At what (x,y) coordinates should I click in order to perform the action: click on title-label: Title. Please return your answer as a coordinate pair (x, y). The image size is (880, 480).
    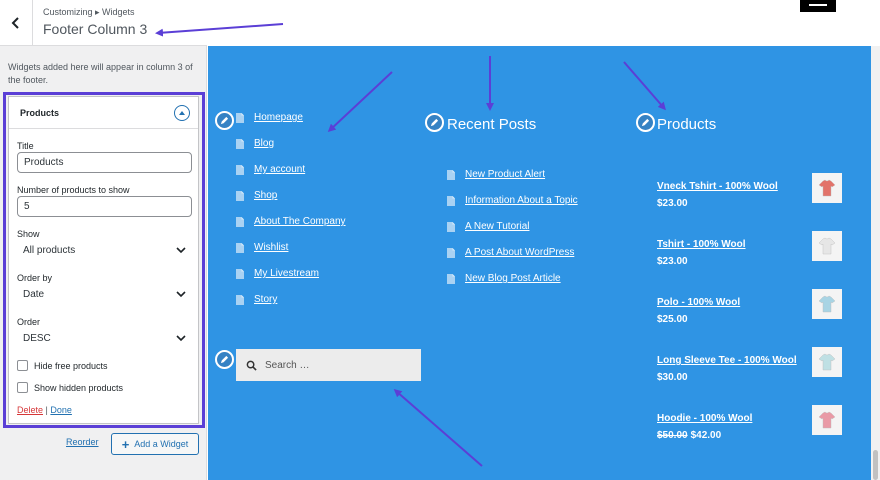
    Looking at the image, I should click on (25, 146).